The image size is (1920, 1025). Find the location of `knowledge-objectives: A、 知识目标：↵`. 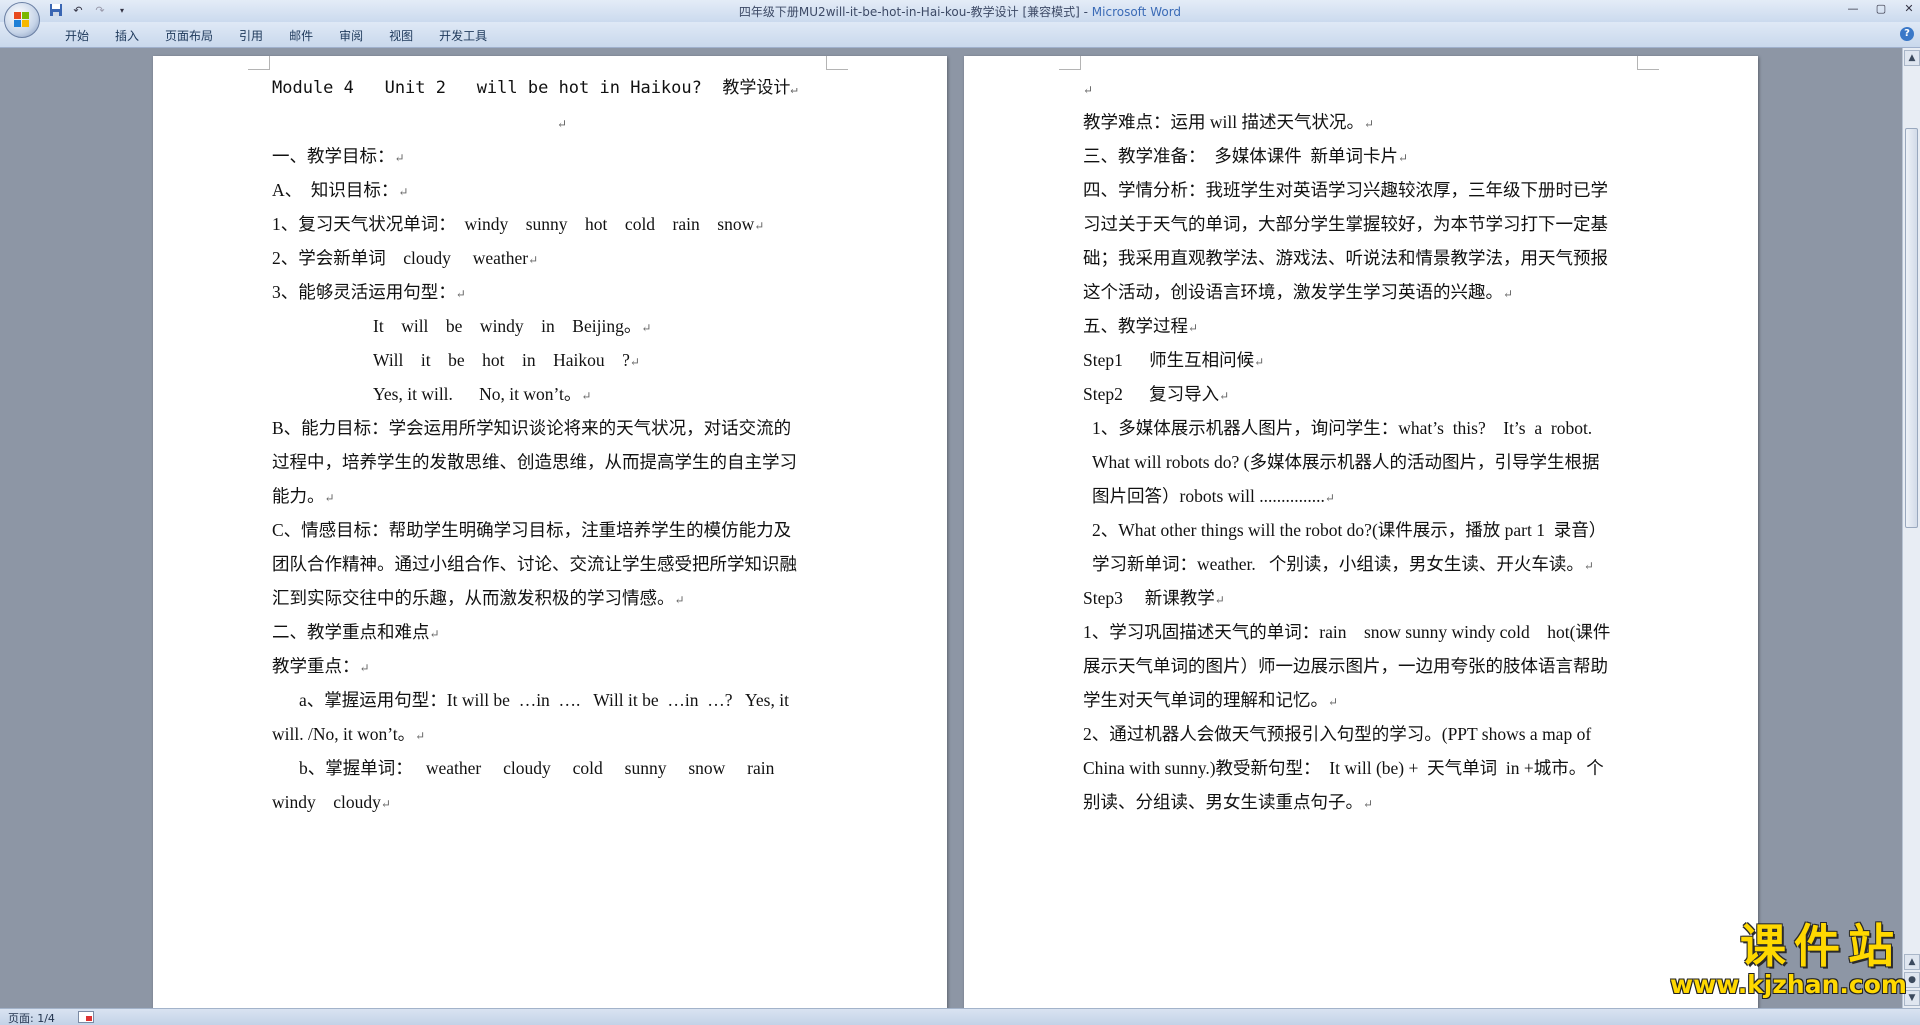

knowledge-objectives: A、 知识目标：↵ is located at coordinates (340, 190).